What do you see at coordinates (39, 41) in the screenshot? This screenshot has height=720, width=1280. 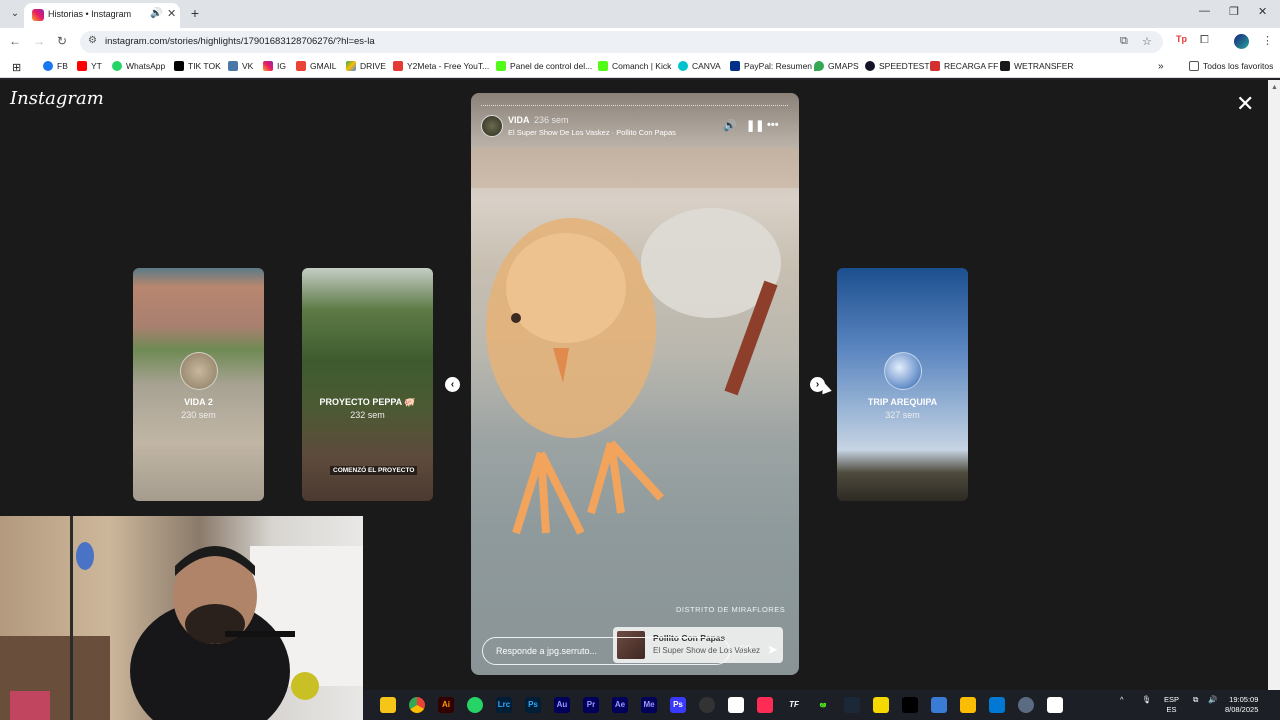 I see `forward-icon: →` at bounding box center [39, 41].